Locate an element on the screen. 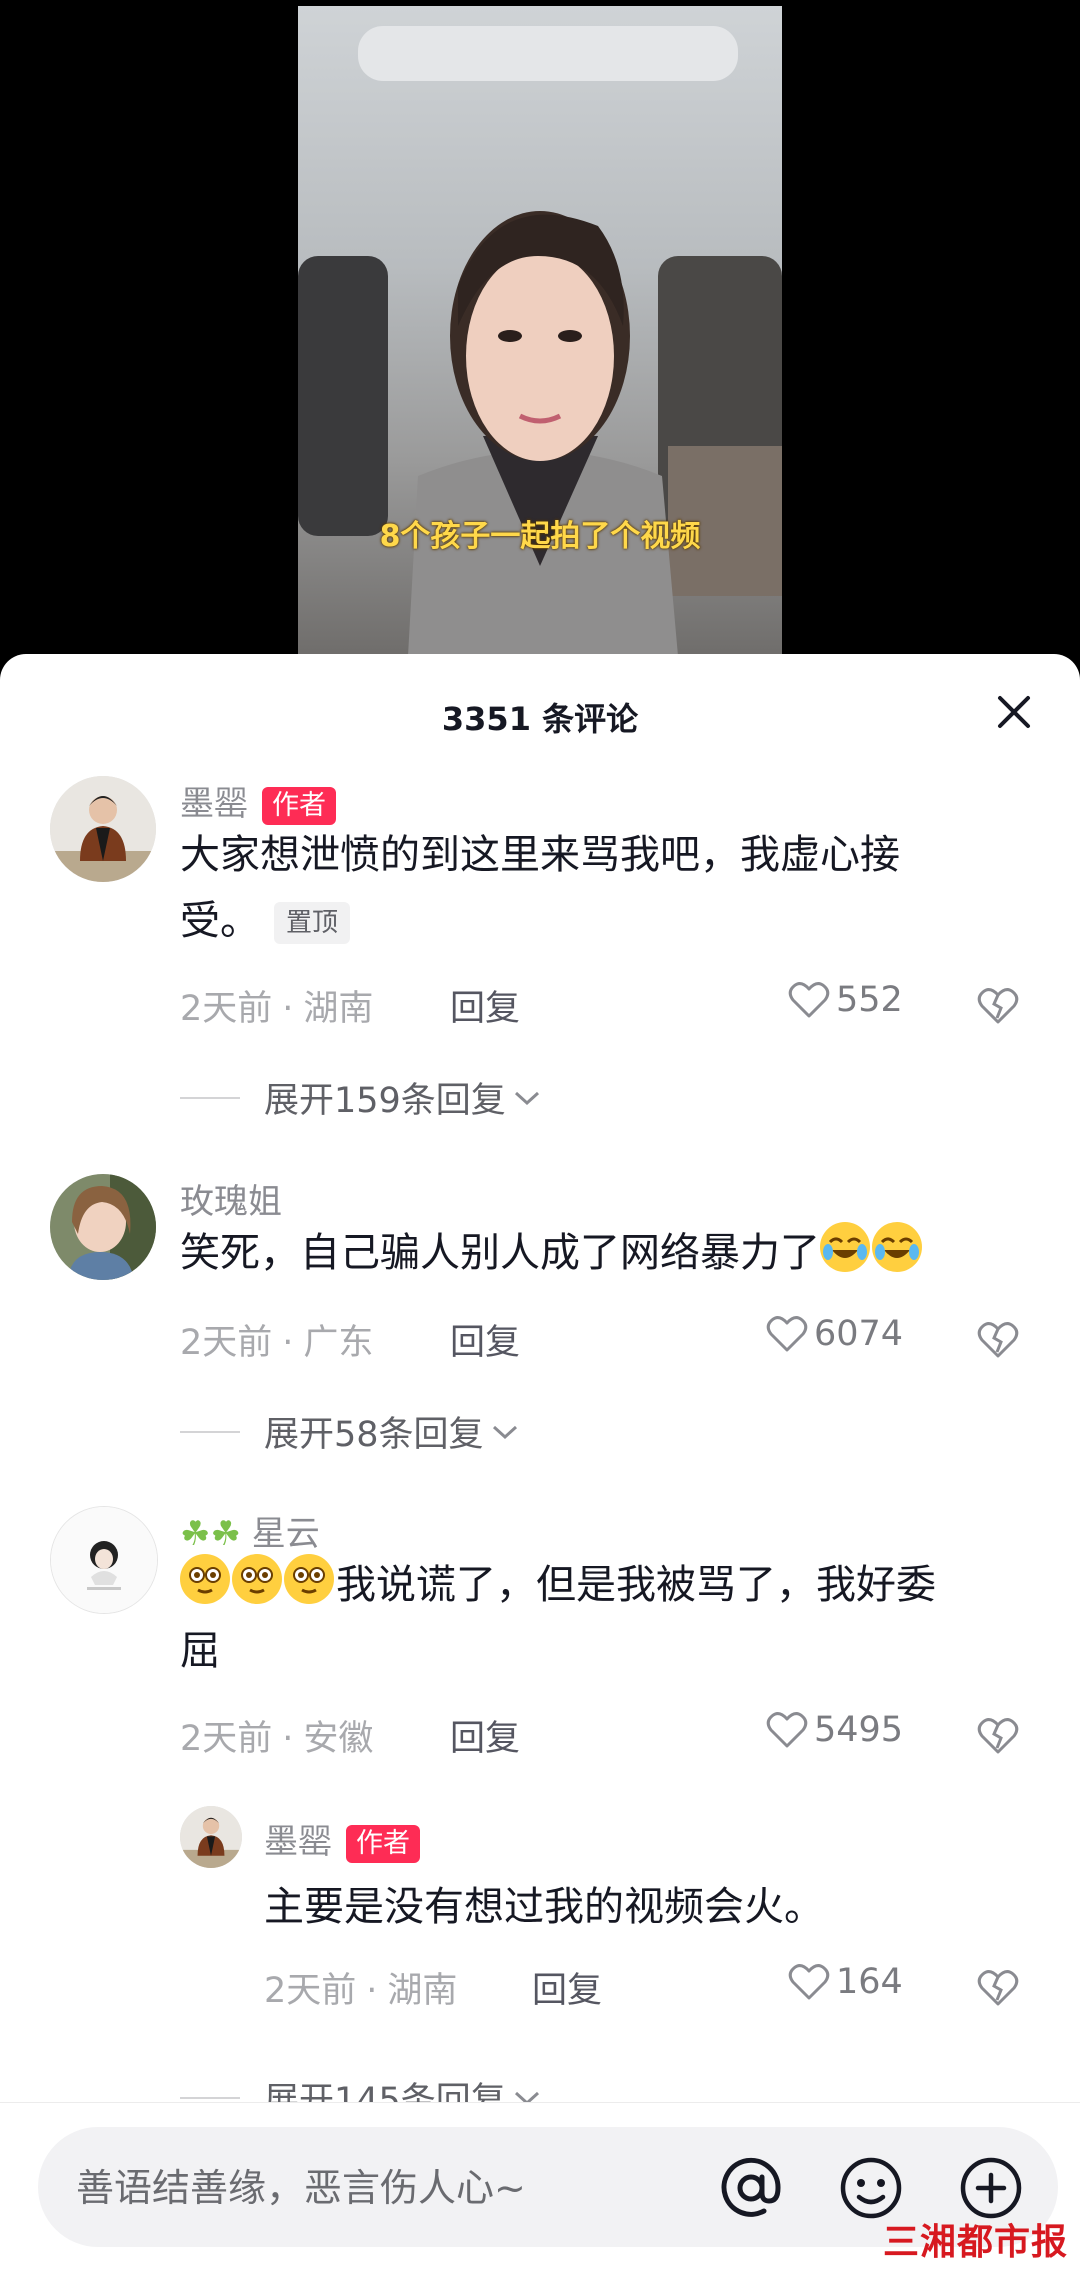 This screenshot has width=1080, height=2271. expand-replies-label: 展开159条回复 is located at coordinates (385, 1101).